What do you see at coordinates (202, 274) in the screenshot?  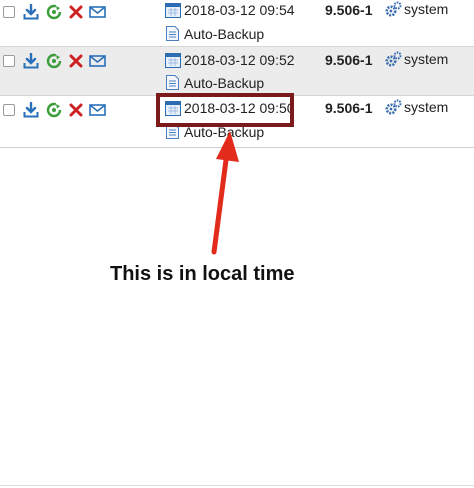 I see `annotation-text: This is in local time` at bounding box center [202, 274].